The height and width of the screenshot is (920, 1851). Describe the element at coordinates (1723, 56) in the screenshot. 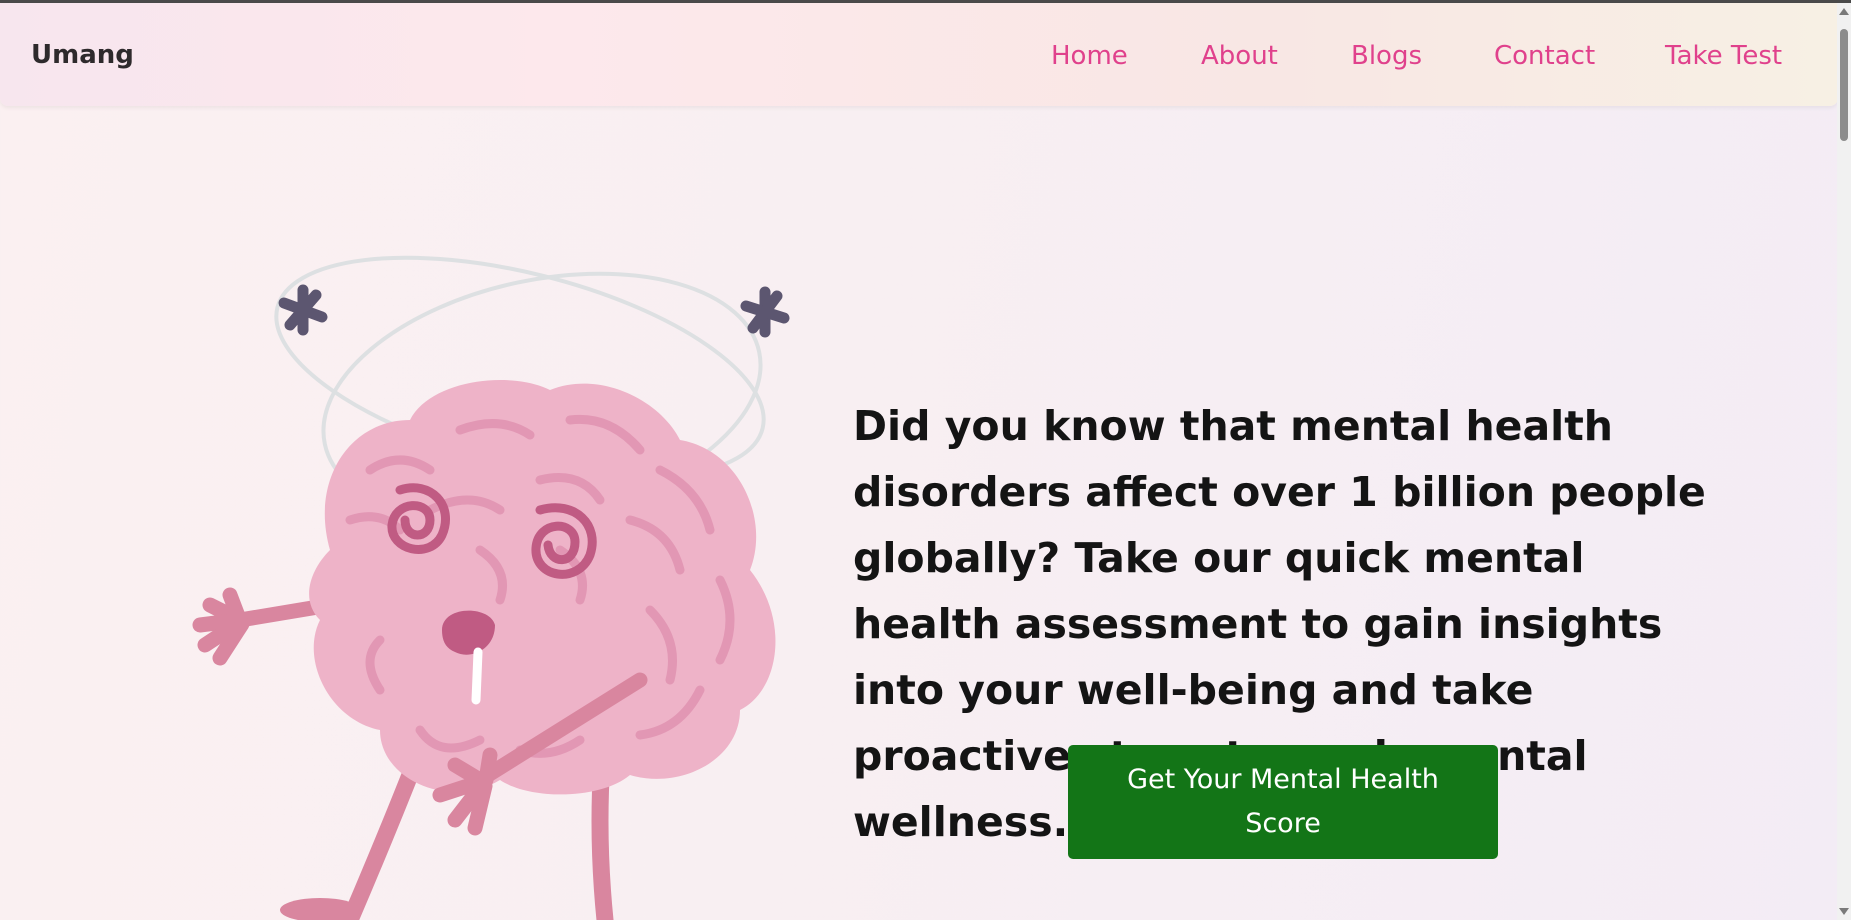

I see `nav-link-take-test: Take Test` at that location.